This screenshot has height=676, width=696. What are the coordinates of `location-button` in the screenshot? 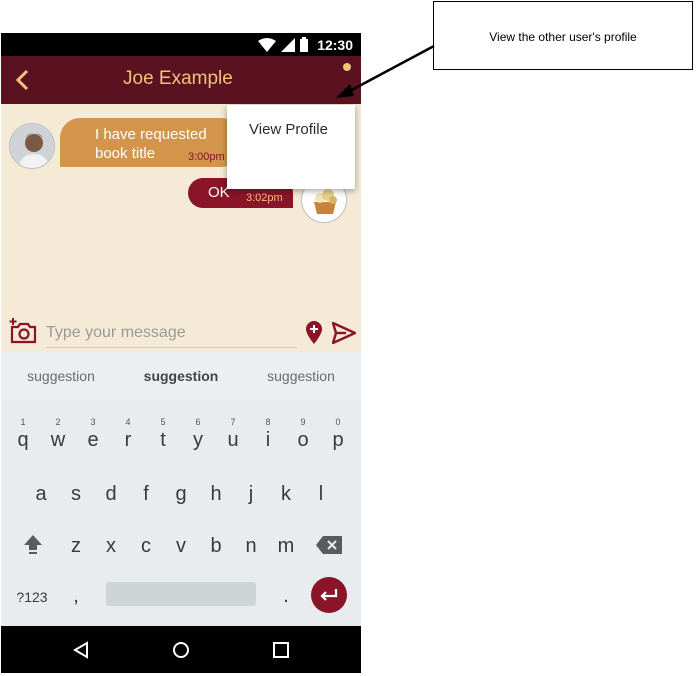 It's located at (314, 332).